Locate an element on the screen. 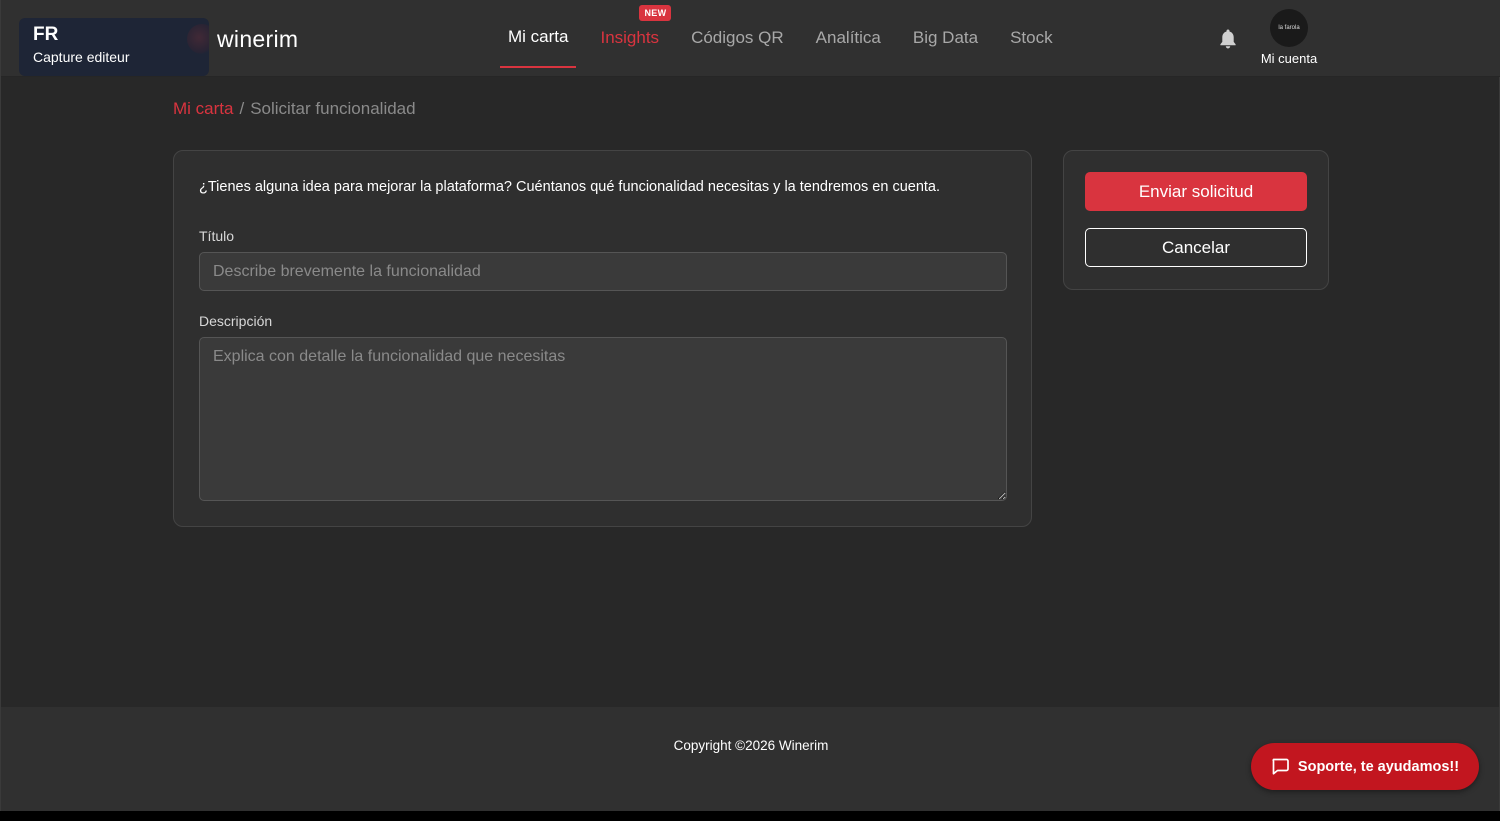  nav-item-big-data: Big Data is located at coordinates (945, 38).